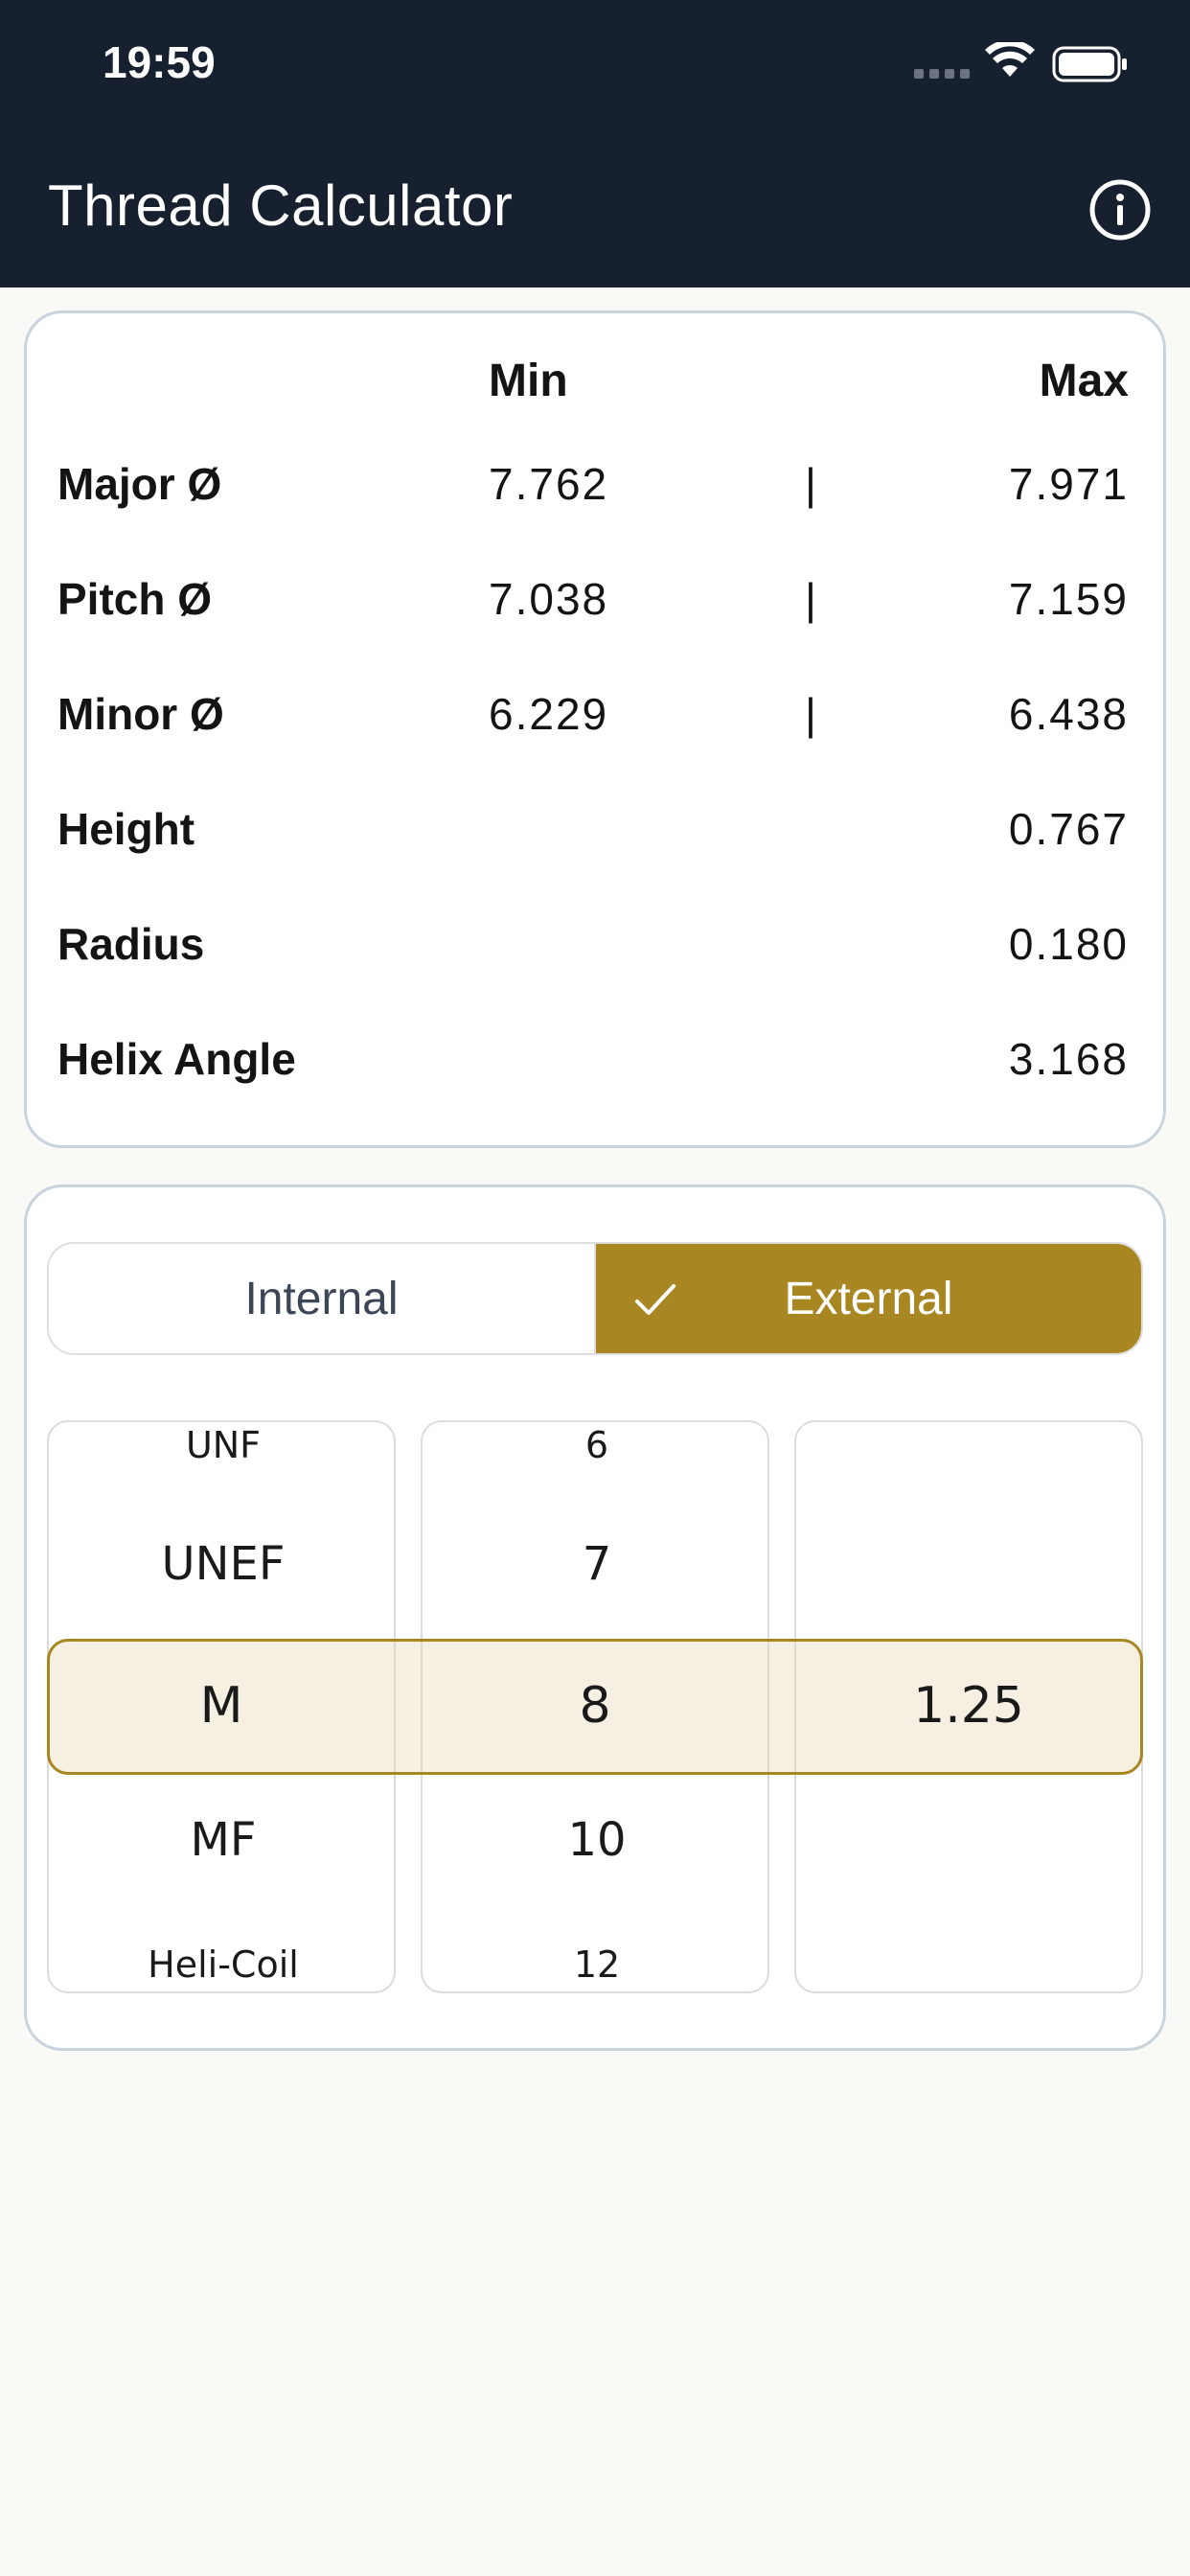 The image size is (1190, 2576). Describe the element at coordinates (968, 1706) in the screenshot. I see `selected-pitch: 1.25` at that location.